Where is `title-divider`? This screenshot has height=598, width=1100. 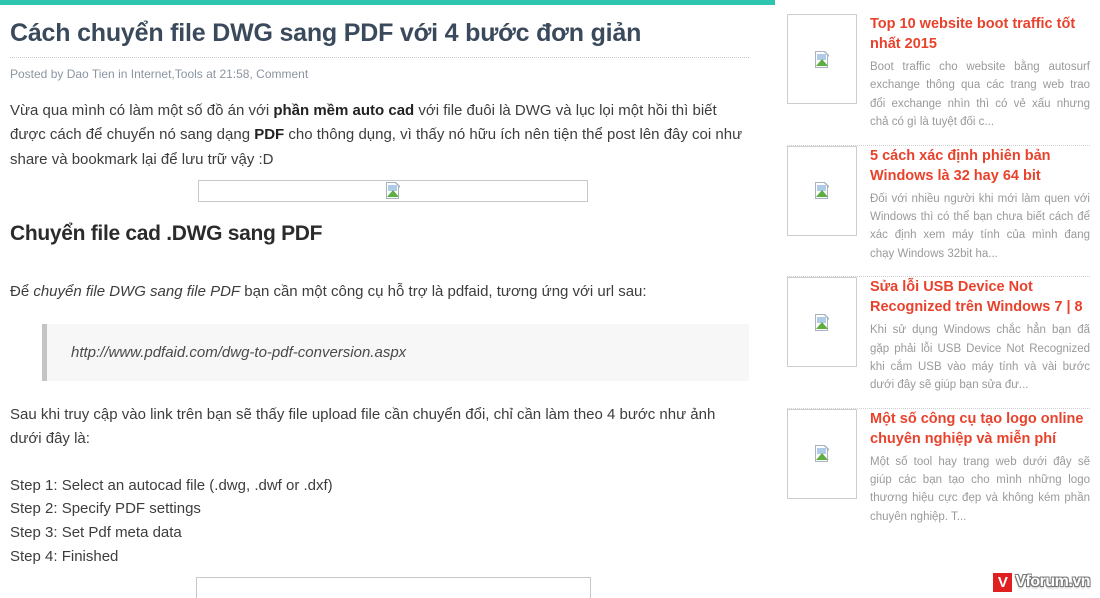 title-divider is located at coordinates (379, 57).